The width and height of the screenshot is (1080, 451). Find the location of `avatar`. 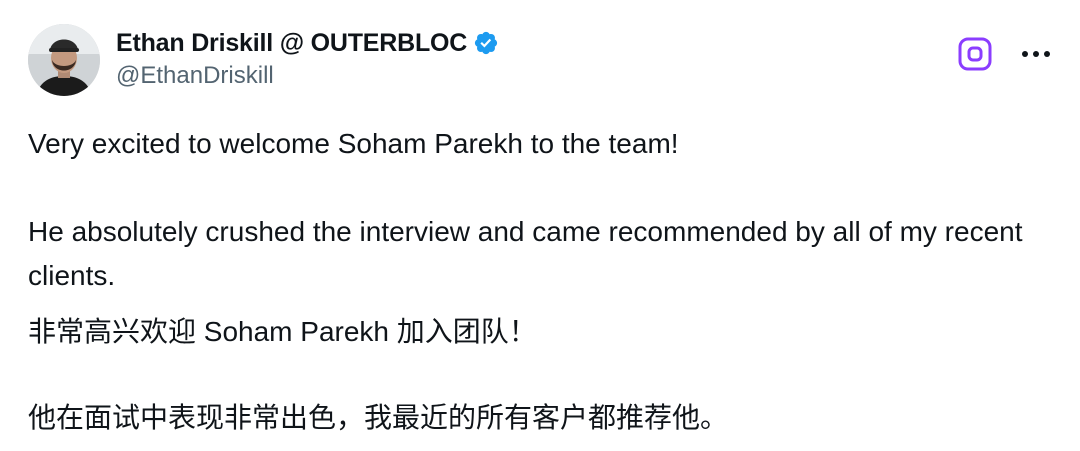

avatar is located at coordinates (64, 60).